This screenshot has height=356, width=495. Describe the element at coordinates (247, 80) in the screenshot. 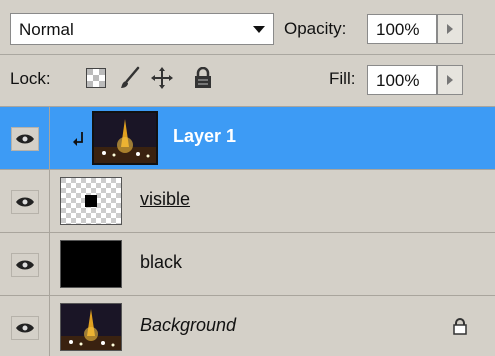

I see `lock-row: Lock: Fill: 100%` at that location.